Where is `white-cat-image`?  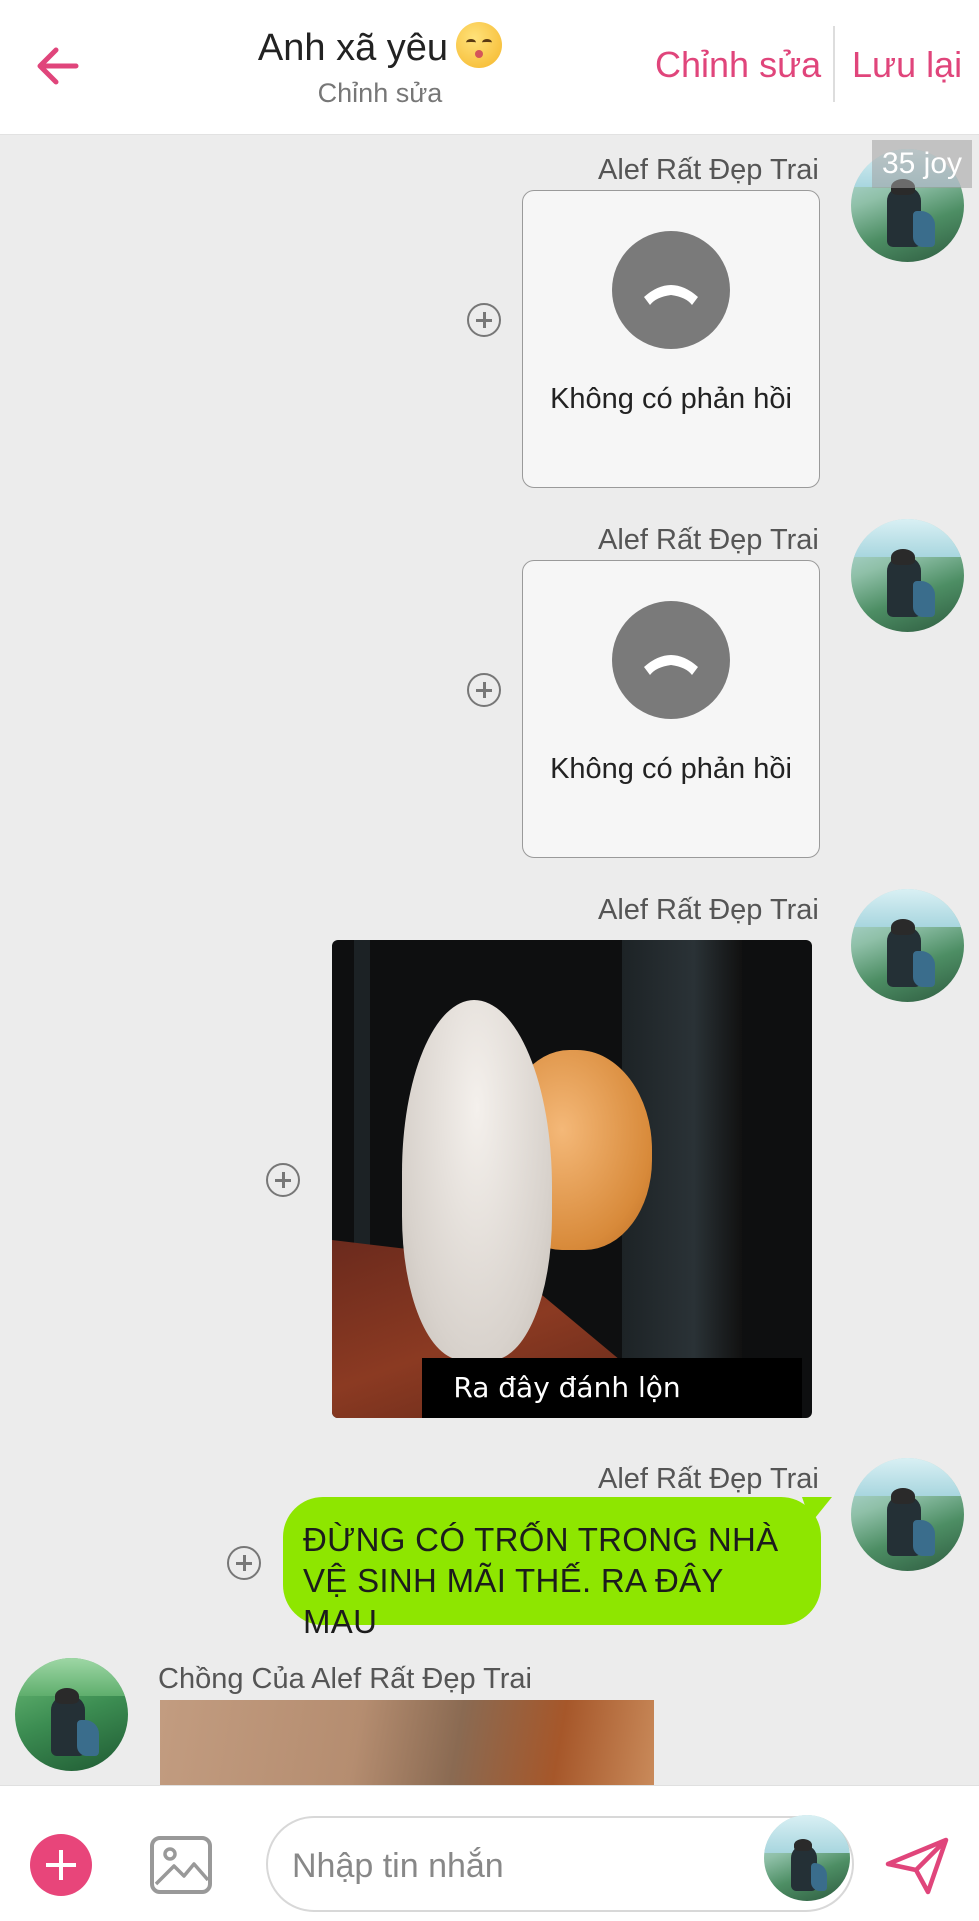
white-cat-image is located at coordinates (477, 1180).